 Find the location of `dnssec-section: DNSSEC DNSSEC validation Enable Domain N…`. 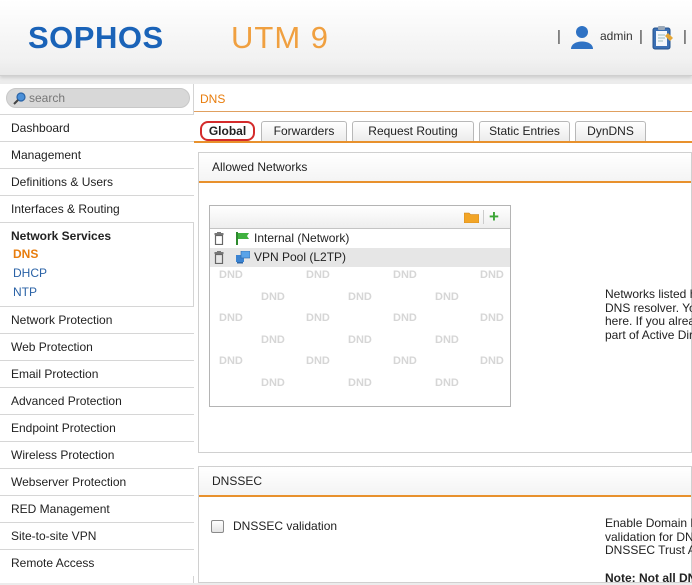

dnssec-section: DNSSEC DNSSEC validation Enable Domain N… is located at coordinates (445, 524).